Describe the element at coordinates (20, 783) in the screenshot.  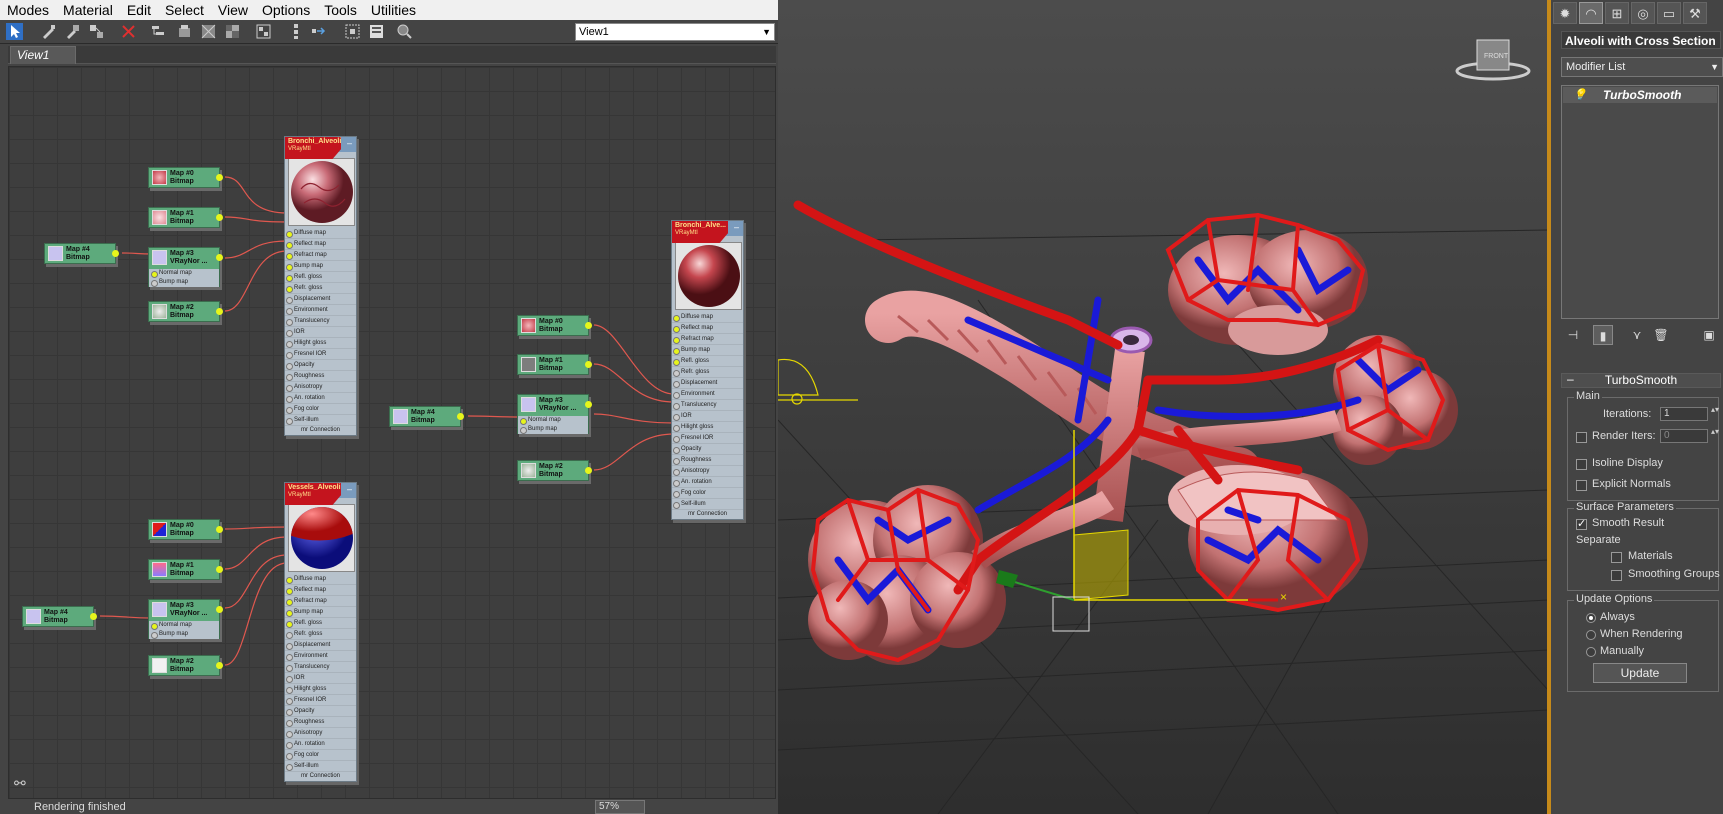
I see `binoculars-icon: ⚯` at that location.